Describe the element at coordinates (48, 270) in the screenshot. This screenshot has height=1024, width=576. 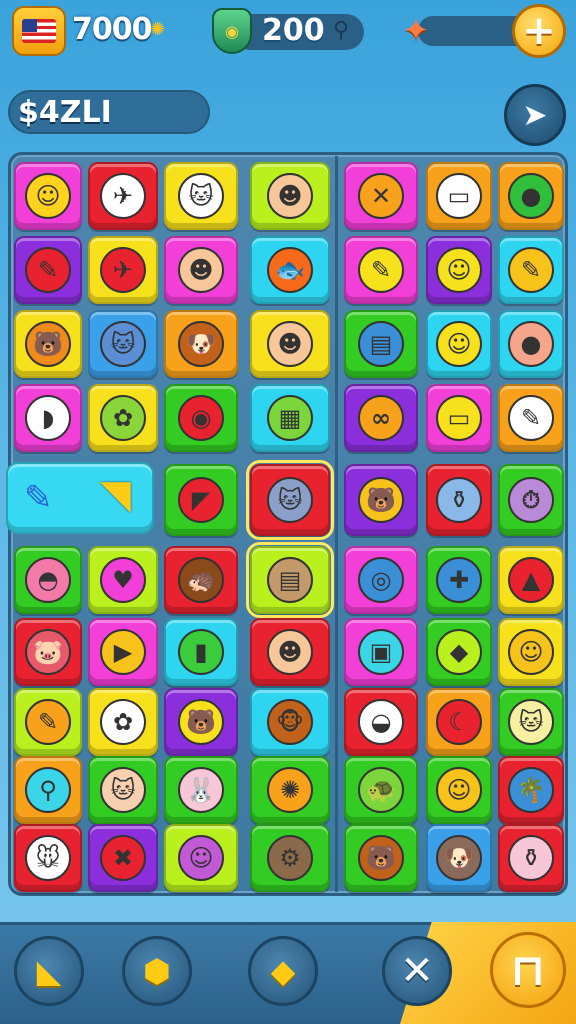
I see `tile-1-0: ✎` at that location.